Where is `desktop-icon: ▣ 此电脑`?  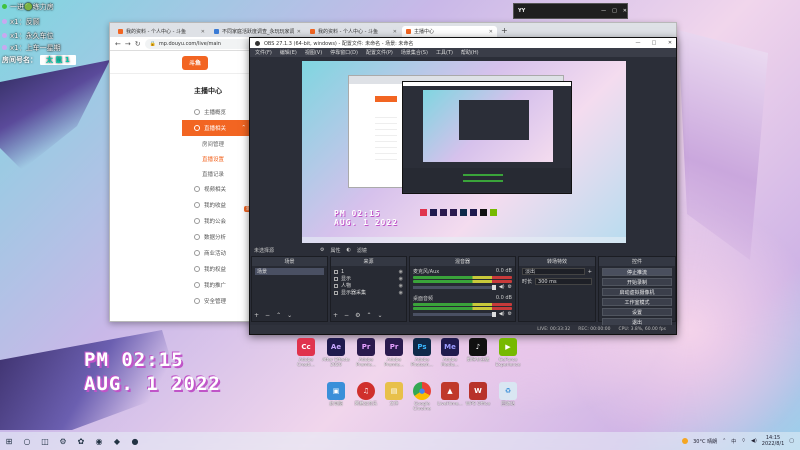
desktop-icon: ▣ 此电脑 is located at coordinates (336, 394).